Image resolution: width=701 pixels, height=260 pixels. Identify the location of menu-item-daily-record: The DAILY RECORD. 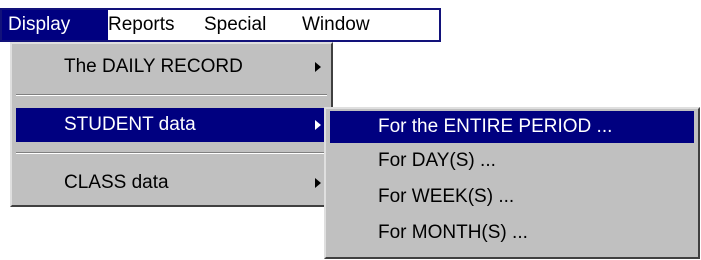
(171, 67).